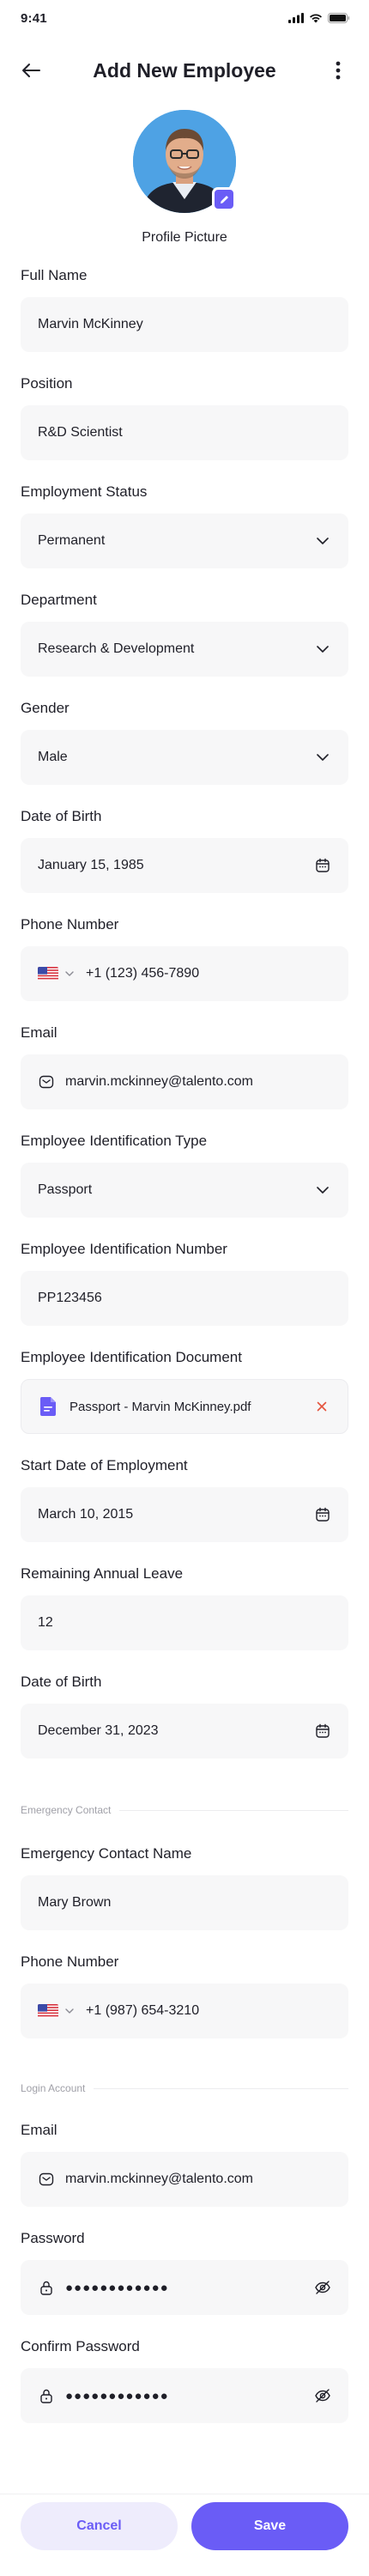 Image resolution: width=369 pixels, height=2576 pixels. Describe the element at coordinates (39, 1032) in the screenshot. I see `email-label: Email` at that location.